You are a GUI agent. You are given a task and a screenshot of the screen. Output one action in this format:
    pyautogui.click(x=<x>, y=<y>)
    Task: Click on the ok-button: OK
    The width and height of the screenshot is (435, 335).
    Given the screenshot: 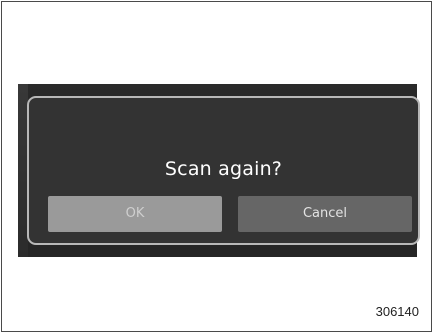 What is the action you would take?
    pyautogui.click(x=135, y=214)
    